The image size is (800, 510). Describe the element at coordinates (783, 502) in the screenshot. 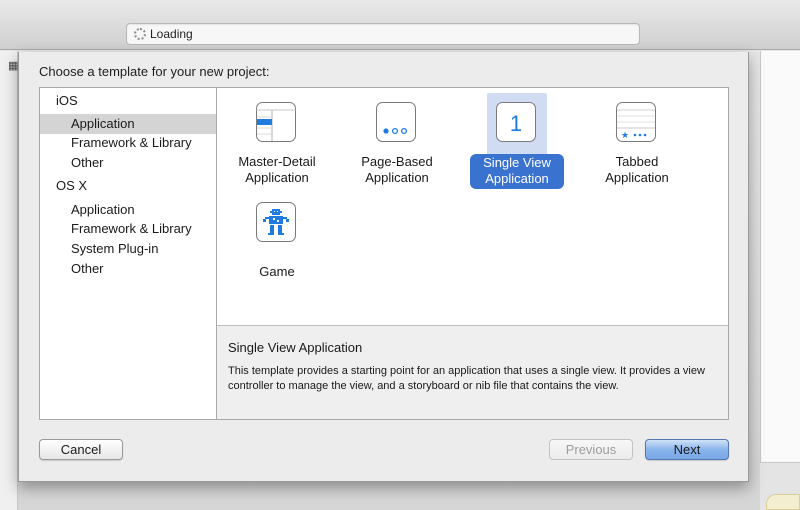

I see `background-corner` at that location.